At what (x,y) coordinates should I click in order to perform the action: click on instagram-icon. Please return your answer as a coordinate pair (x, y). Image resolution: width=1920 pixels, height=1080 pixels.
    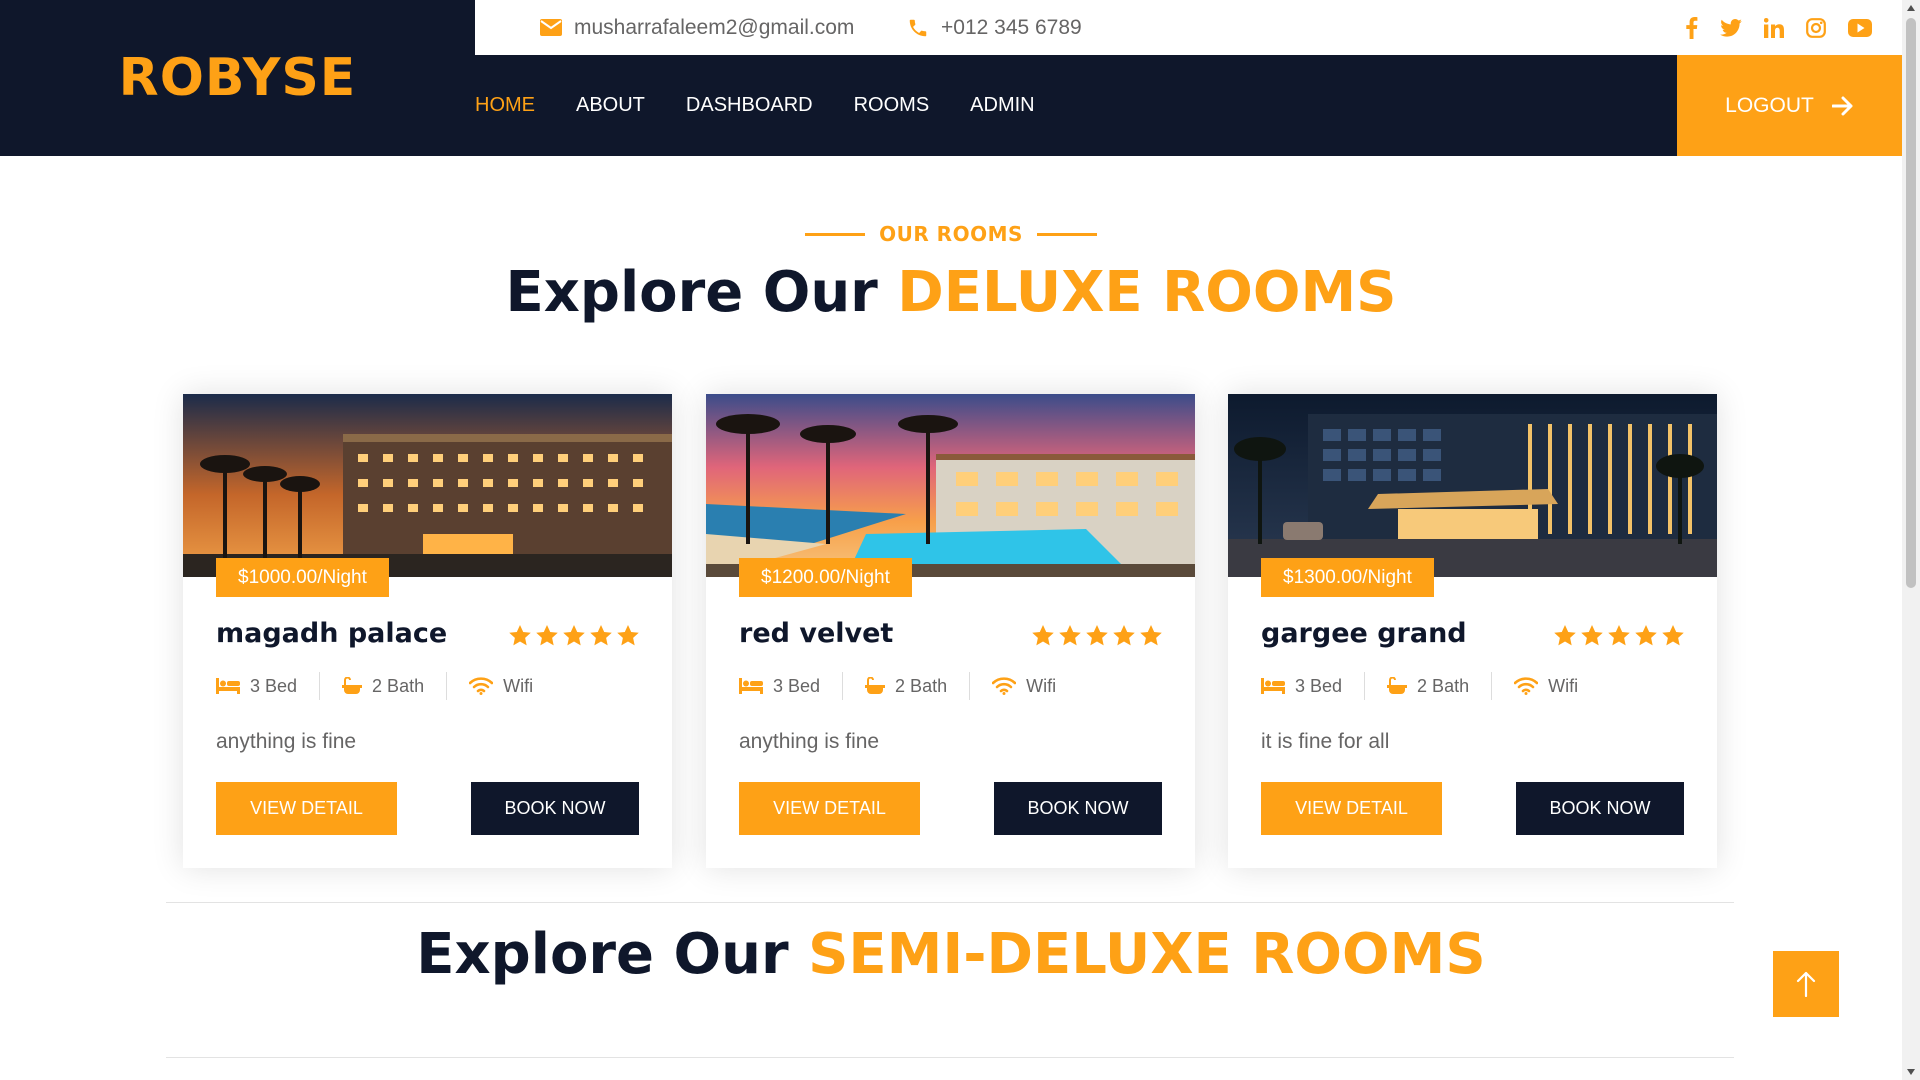
    Looking at the image, I should click on (1816, 27).